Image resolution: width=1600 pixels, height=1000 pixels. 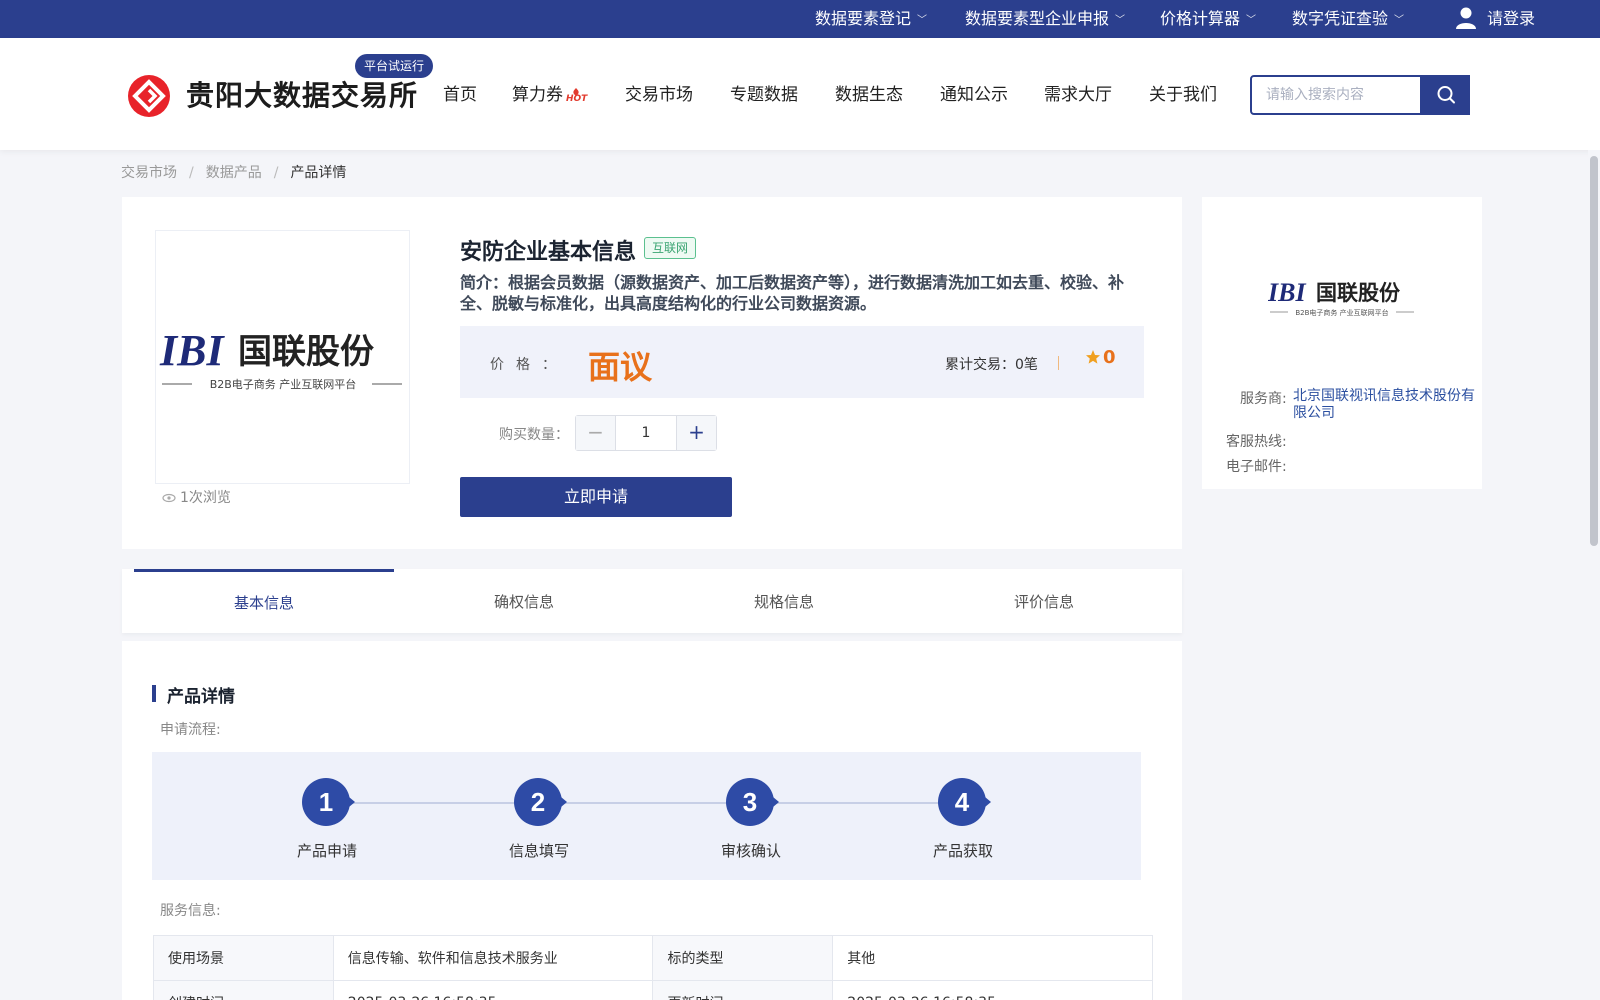 I want to click on scrollbar-thumb, so click(x=1594, y=351).